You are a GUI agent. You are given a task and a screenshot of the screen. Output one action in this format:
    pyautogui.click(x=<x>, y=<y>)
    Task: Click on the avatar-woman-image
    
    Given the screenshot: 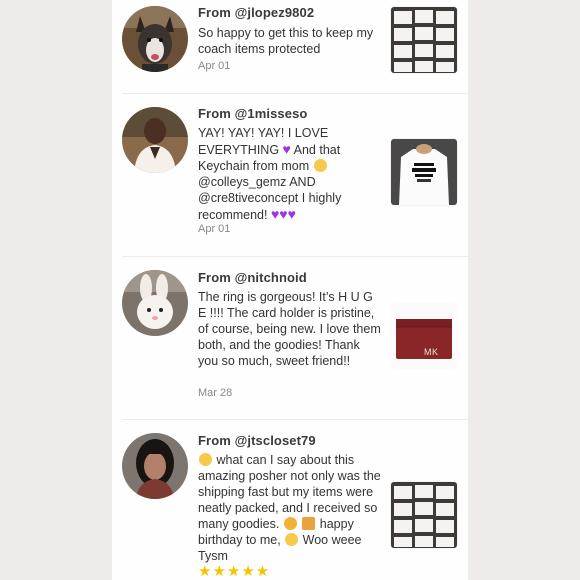 What is the action you would take?
    pyautogui.click(x=155, y=466)
    